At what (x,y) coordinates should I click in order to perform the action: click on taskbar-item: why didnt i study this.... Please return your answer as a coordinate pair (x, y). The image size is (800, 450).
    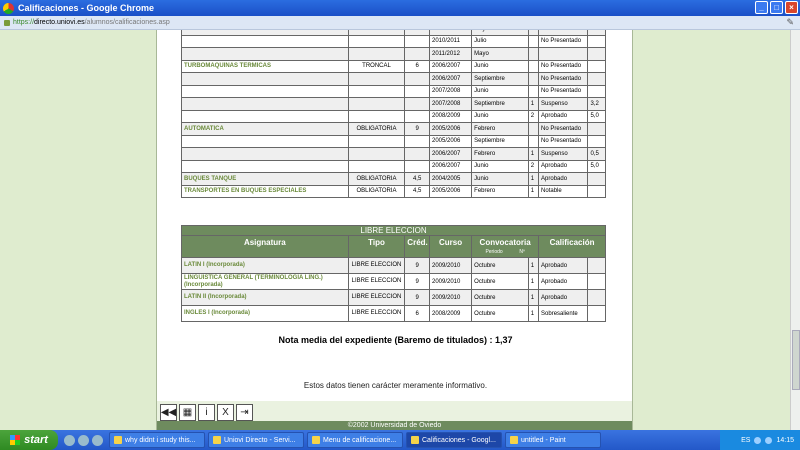
    Looking at the image, I should click on (157, 440).